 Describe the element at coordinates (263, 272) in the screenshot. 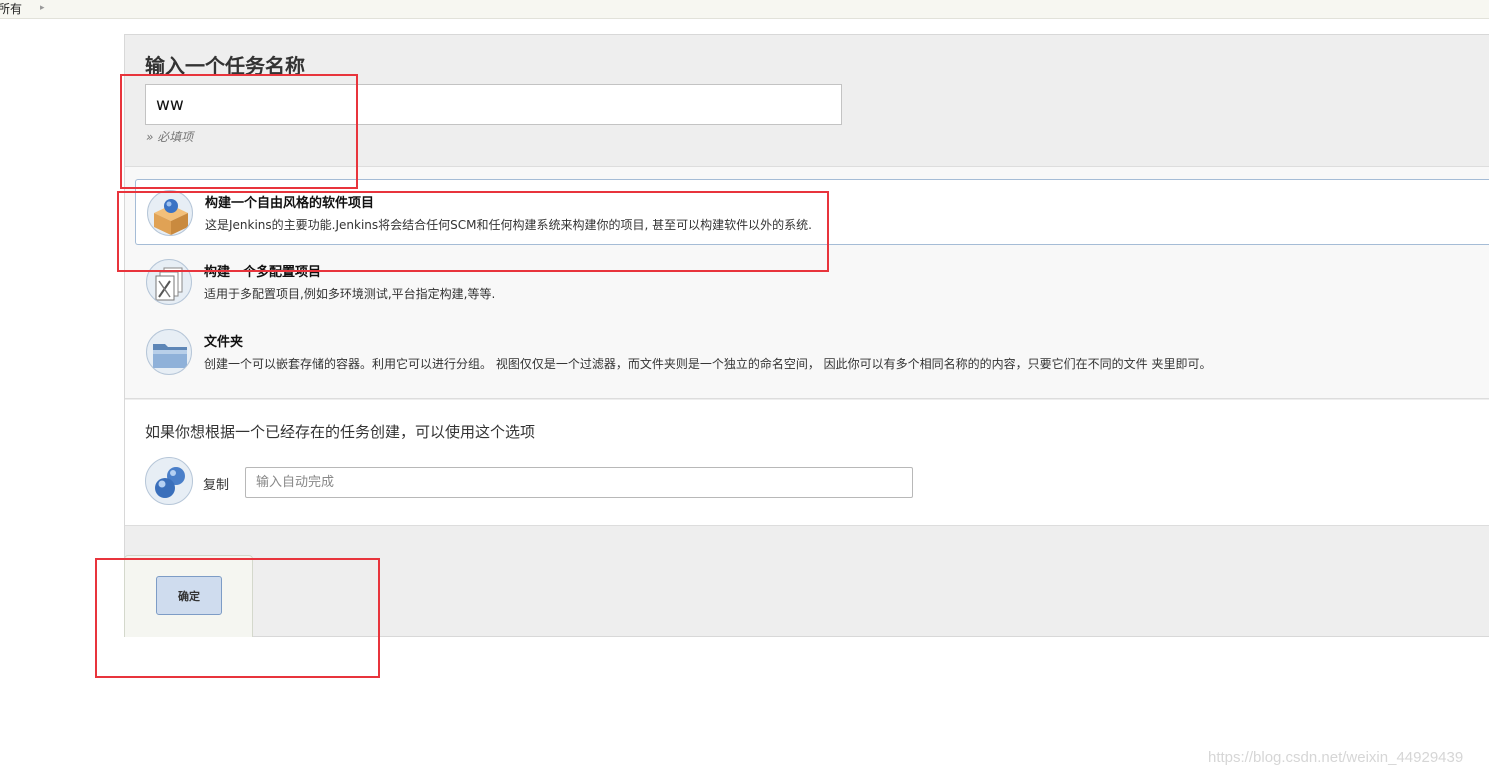

I see `item-type-label: 构建一个多配置项目` at that location.